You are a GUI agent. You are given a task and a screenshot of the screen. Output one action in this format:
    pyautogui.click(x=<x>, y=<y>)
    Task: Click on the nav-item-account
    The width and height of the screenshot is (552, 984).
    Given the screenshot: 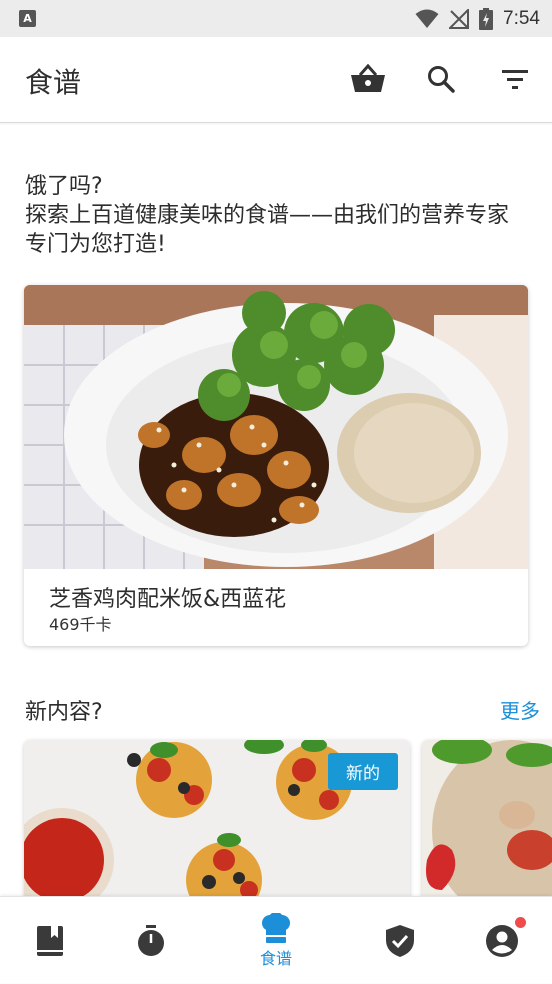 What is the action you would take?
    pyautogui.click(x=502, y=940)
    